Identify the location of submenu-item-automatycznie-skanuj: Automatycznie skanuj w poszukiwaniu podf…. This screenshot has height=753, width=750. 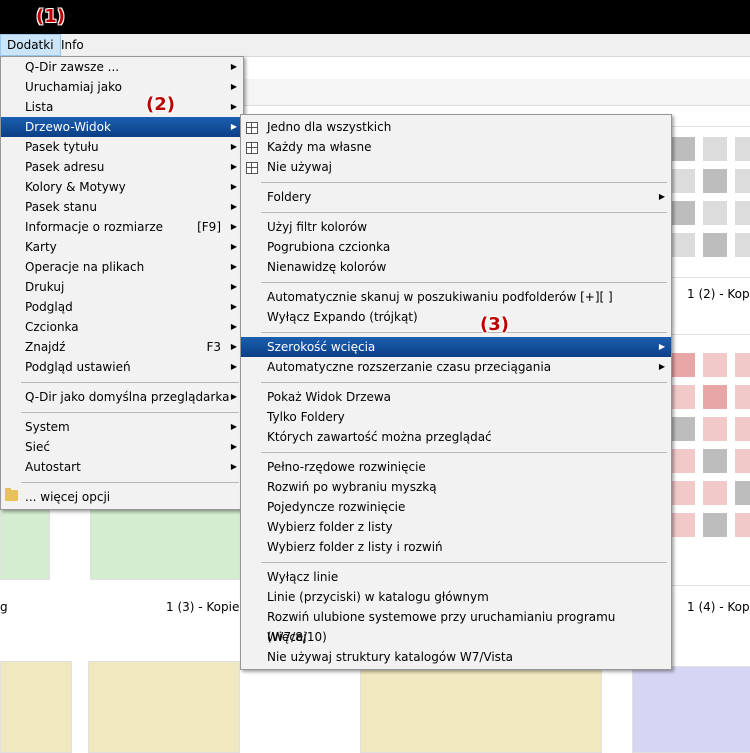
(456, 297).